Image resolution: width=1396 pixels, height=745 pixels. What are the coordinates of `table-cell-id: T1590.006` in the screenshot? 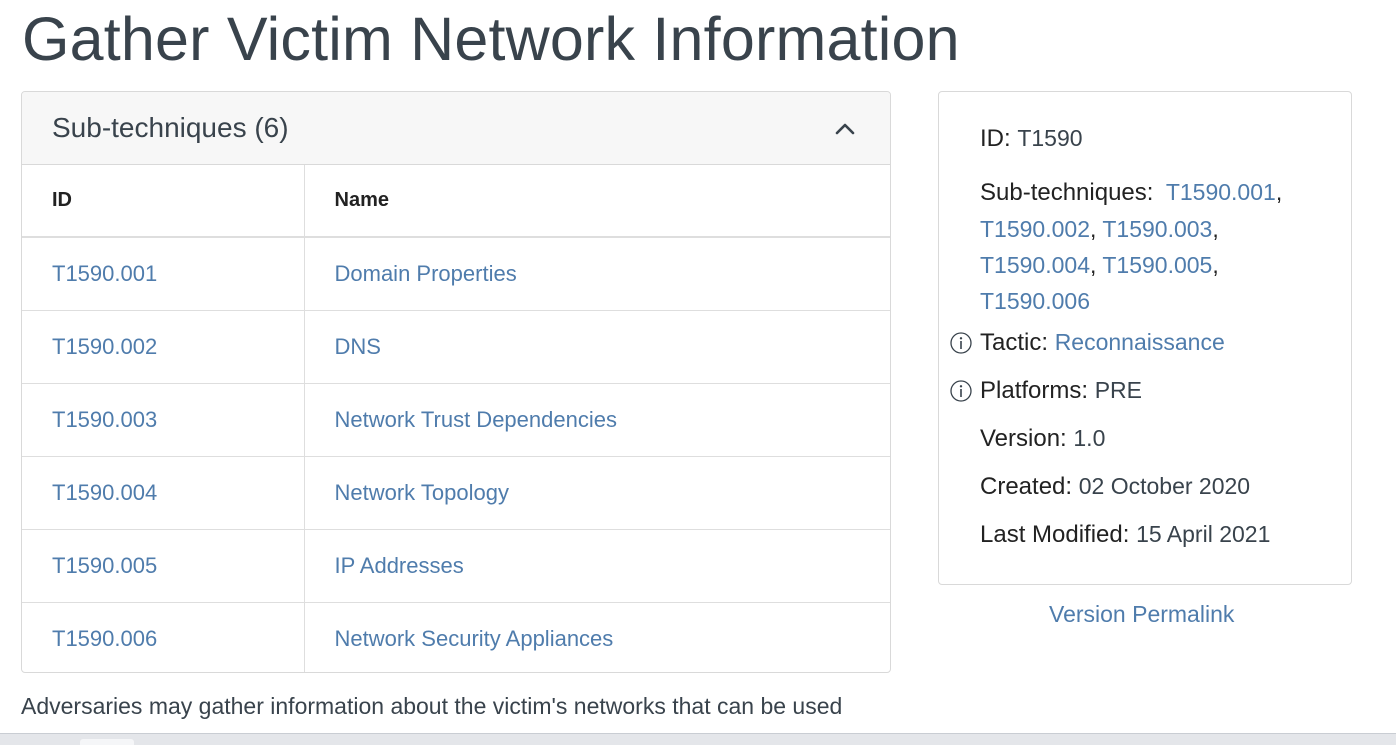 It's located at (163, 636).